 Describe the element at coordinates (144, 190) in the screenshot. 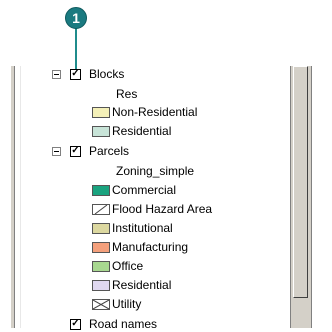

I see `legend-class-label: Commercial` at that location.